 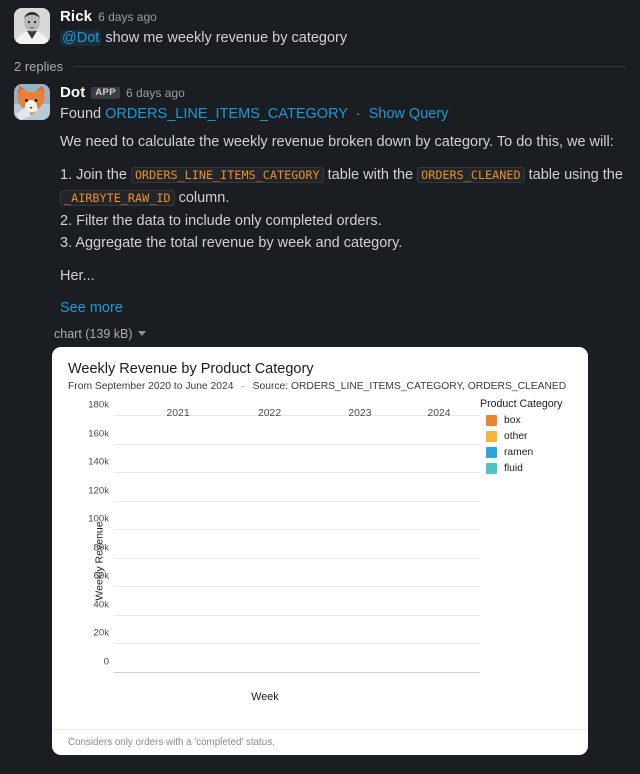 What do you see at coordinates (178, 414) in the screenshot?
I see `x-tick-label: 2021` at bounding box center [178, 414].